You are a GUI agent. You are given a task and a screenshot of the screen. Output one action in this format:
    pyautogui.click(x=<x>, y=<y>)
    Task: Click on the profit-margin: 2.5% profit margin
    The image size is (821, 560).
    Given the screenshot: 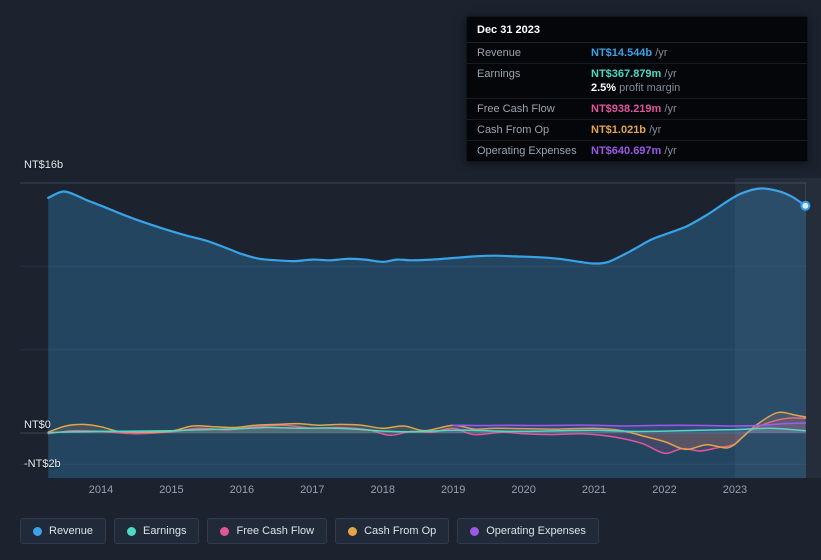 What is the action you would take?
    pyautogui.click(x=636, y=88)
    